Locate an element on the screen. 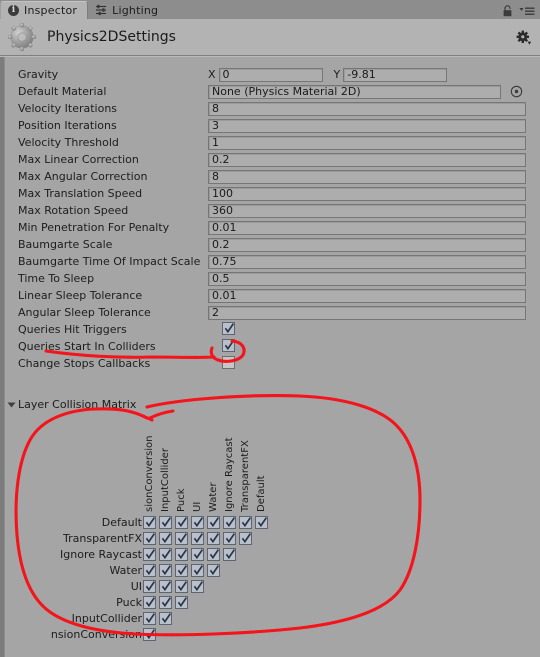  vector-x-axis-label: X is located at coordinates (212, 74).